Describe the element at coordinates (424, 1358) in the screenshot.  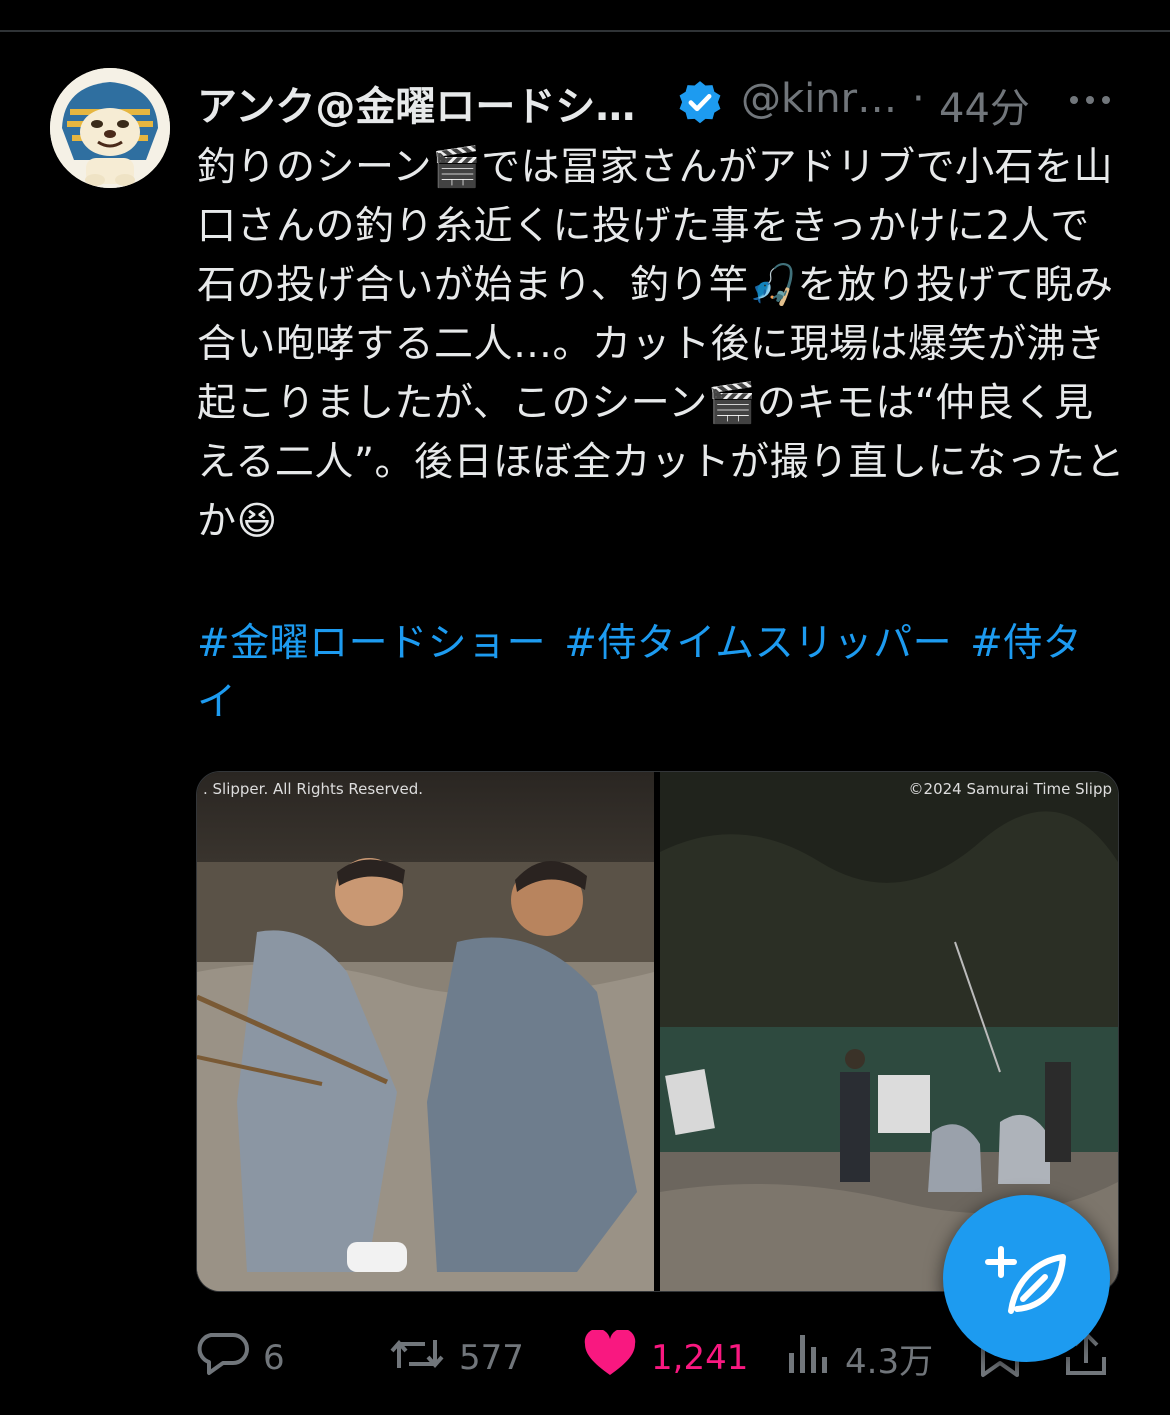
I see `retweet-icon` at that location.